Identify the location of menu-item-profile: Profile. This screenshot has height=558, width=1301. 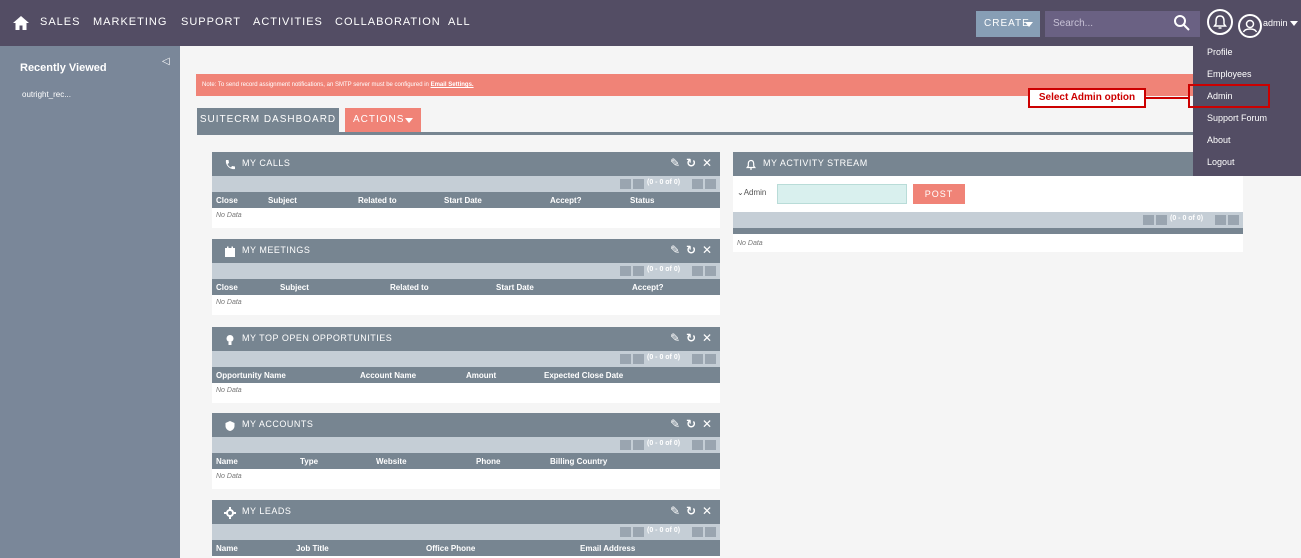
(1220, 52).